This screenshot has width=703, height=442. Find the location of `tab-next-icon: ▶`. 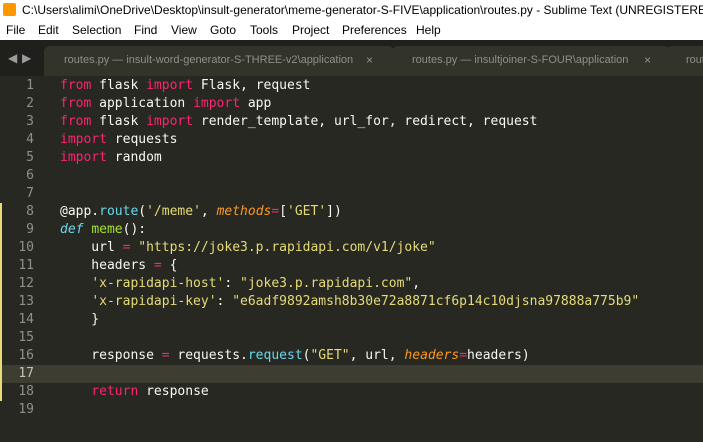

tab-next-icon: ▶ is located at coordinates (26, 58).